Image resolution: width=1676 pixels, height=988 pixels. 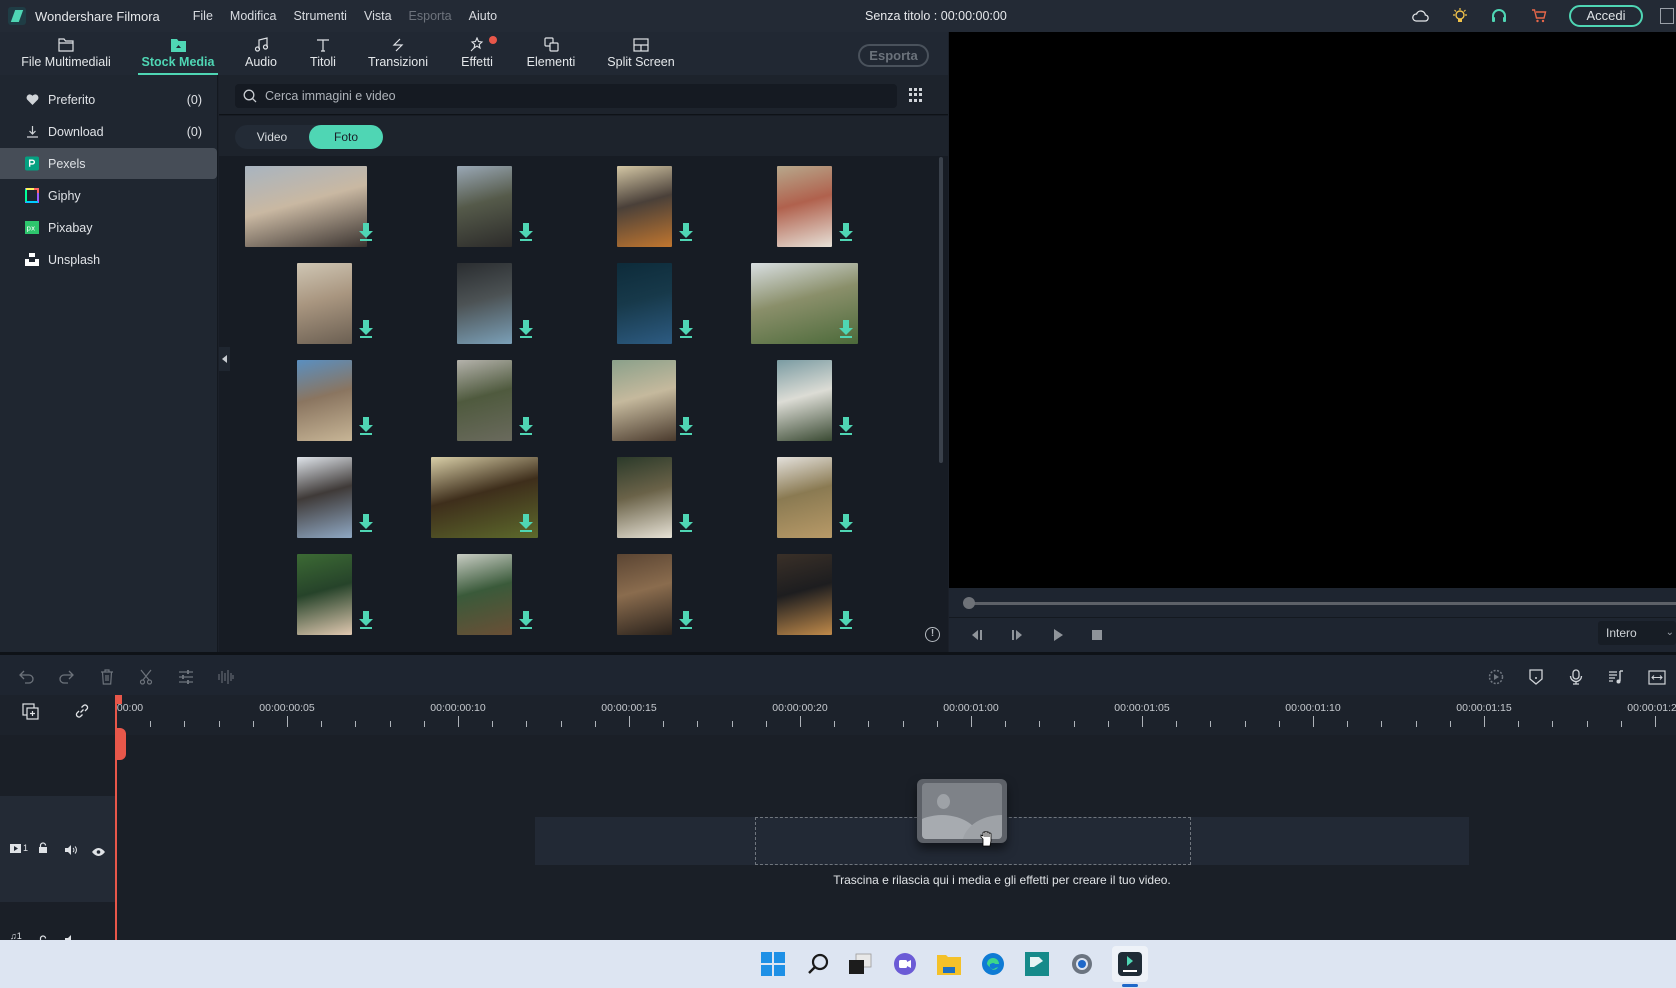 What do you see at coordinates (66, 677) in the screenshot?
I see `redo-icon` at bounding box center [66, 677].